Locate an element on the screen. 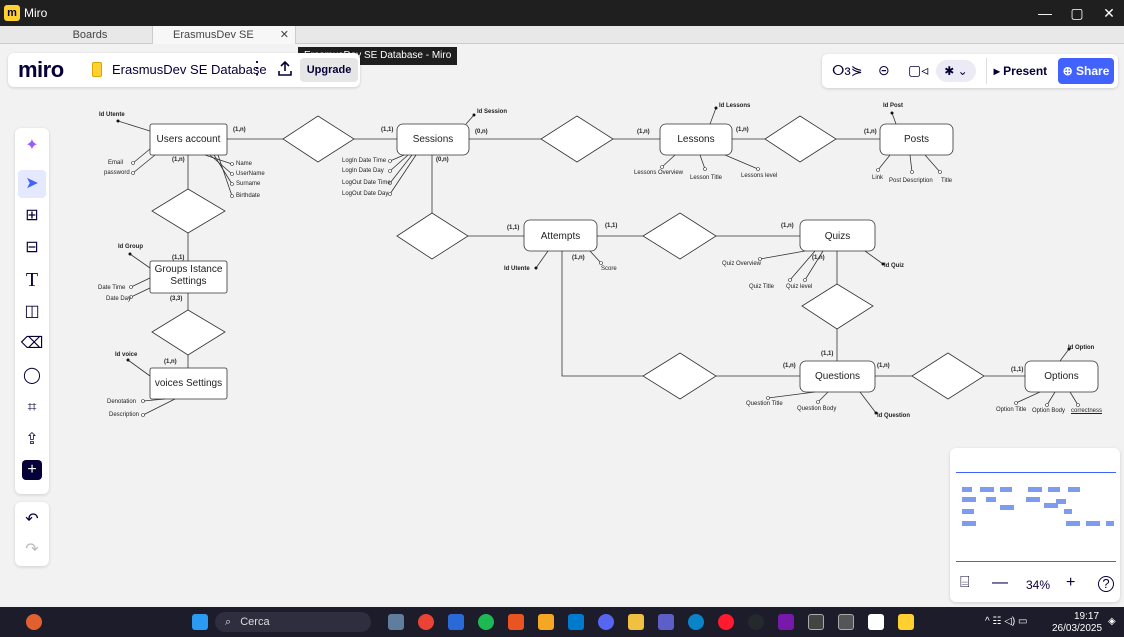 This screenshot has height=637, width=1124. attr-id-session: Id Session is located at coordinates (492, 112).